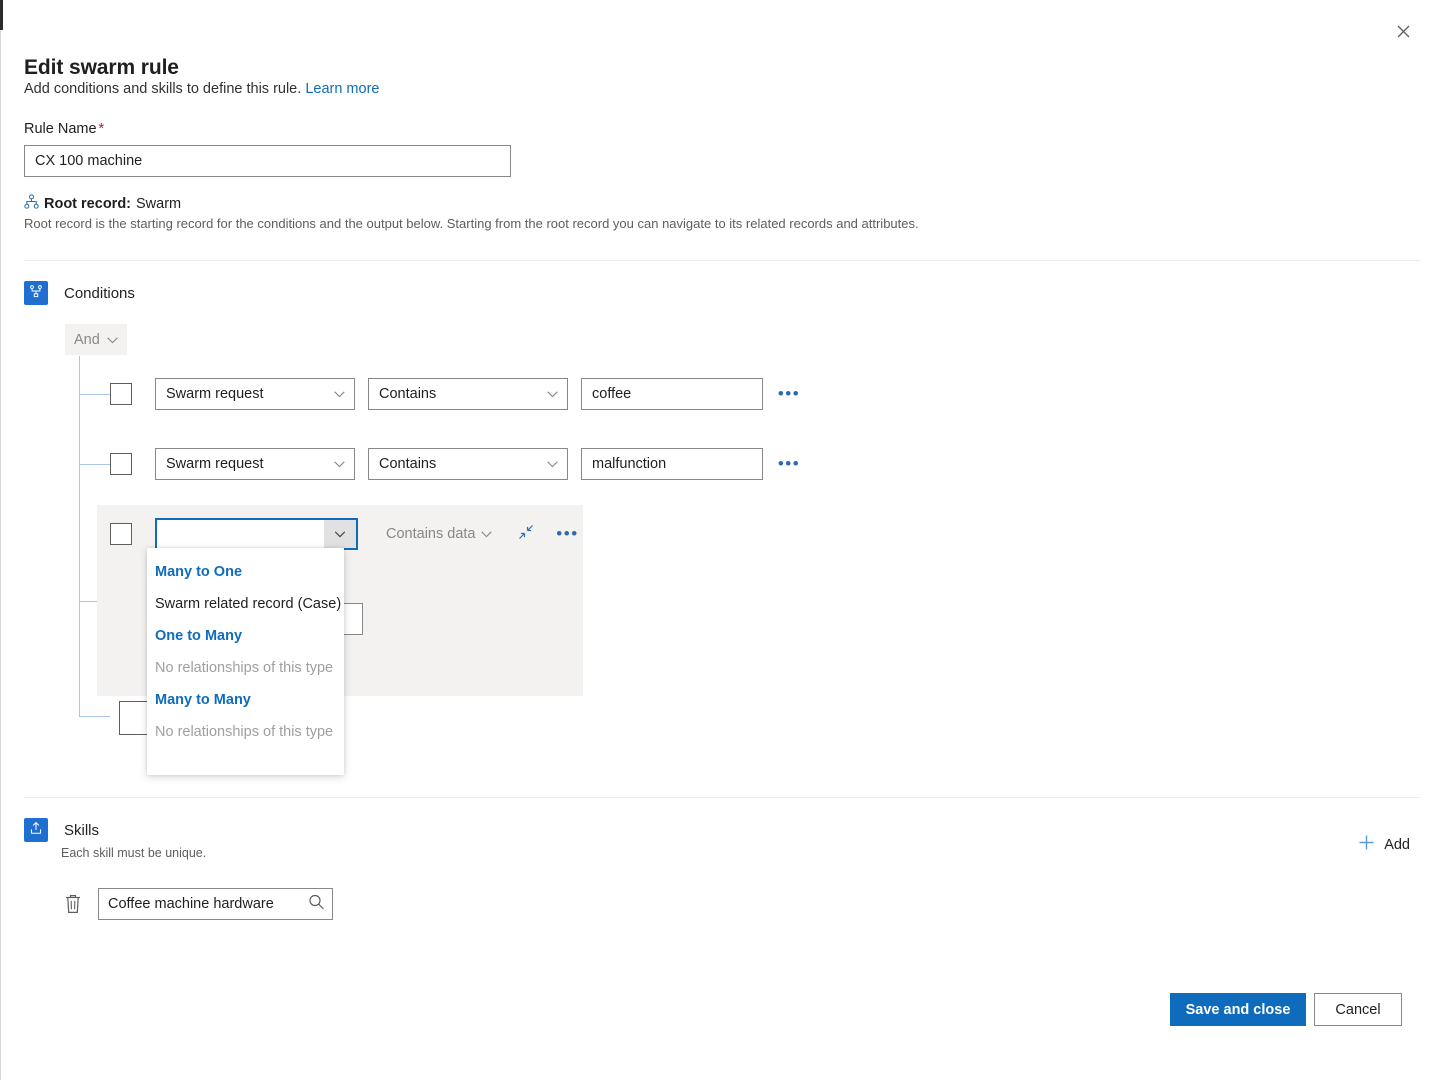  Describe the element at coordinates (159, 203) in the screenshot. I see `root-record-value: Swarm` at that location.